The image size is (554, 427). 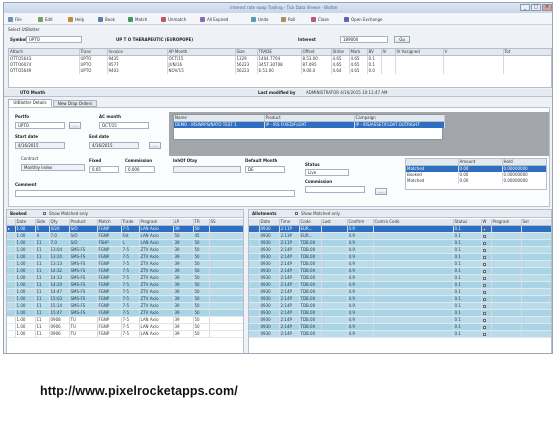 What do you see at coordinates (125, 306) in the screenshot?
I see `booked-row: 1.00 11 15:14 SMS-FS FGNP 7-5 ZTV Ax/o 39 50` at bounding box center [125, 306].